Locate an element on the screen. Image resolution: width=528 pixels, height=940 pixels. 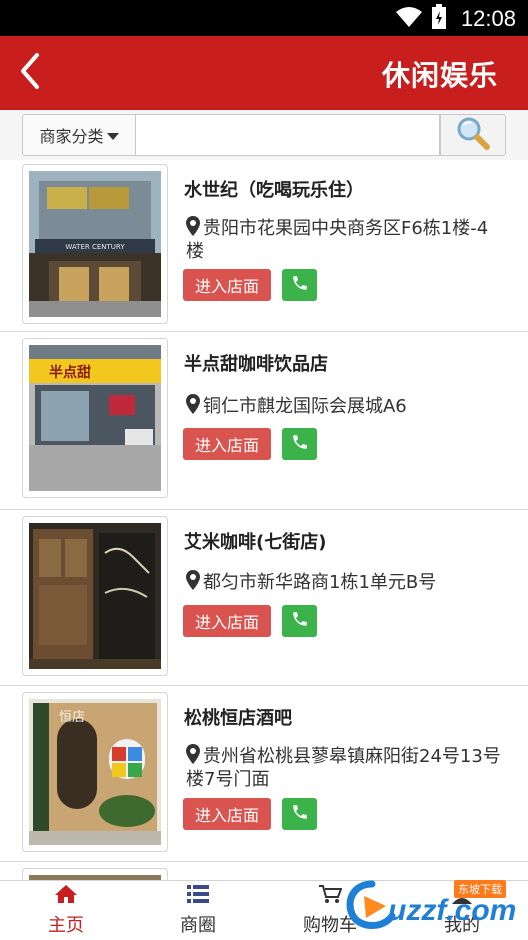
shop-photo: WATER CENTURY is located at coordinates (95, 244).